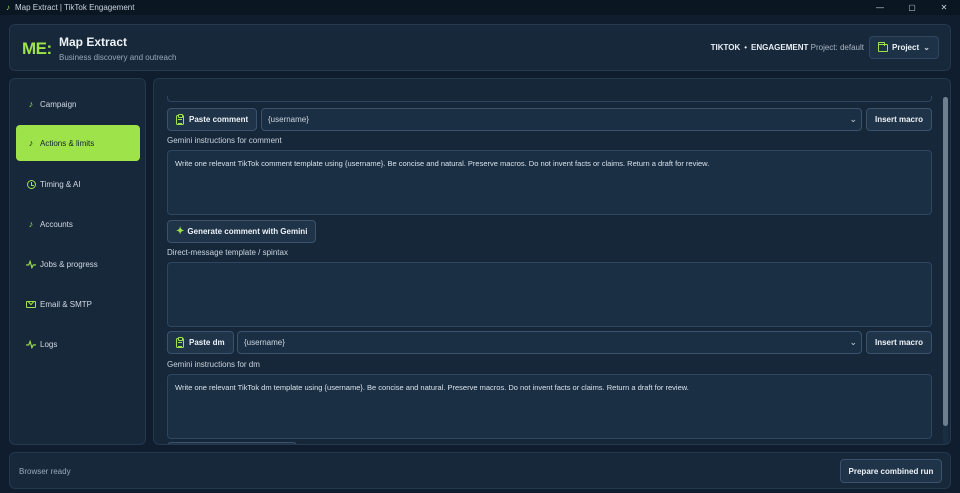  Describe the element at coordinates (67, 143) in the screenshot. I see `sidebar-item-label: Actions & limits` at that location.